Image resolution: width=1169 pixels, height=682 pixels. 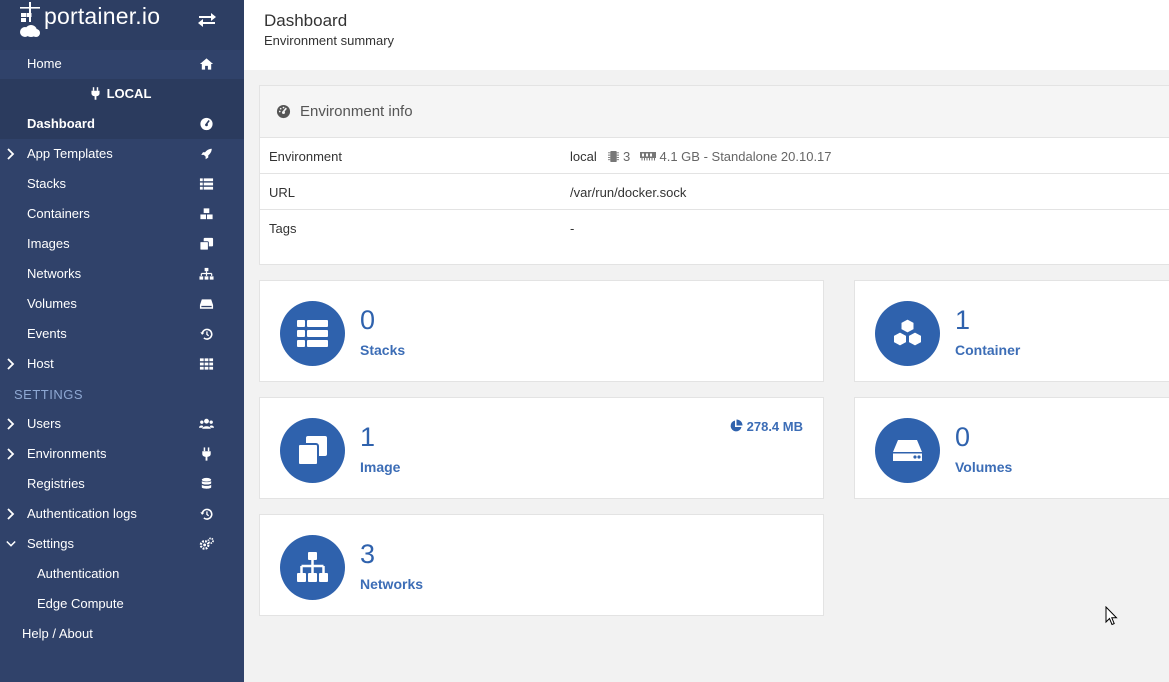 What do you see at coordinates (541, 331) in the screenshot?
I see `stacks-card: 0 Stacks` at bounding box center [541, 331].